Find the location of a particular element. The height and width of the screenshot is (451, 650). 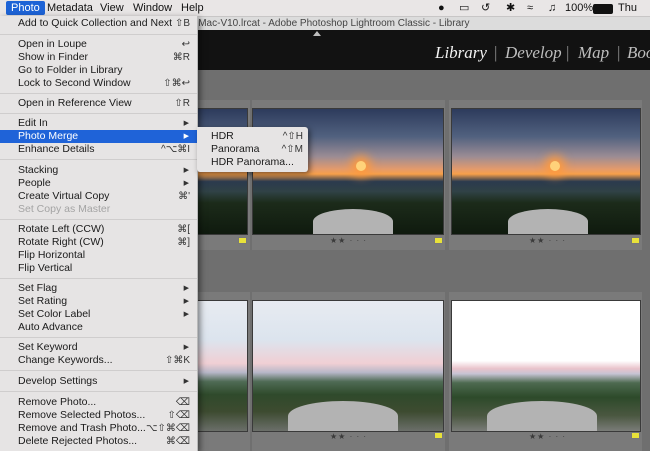

menu-item-people: People ▶ is located at coordinates (98, 183).